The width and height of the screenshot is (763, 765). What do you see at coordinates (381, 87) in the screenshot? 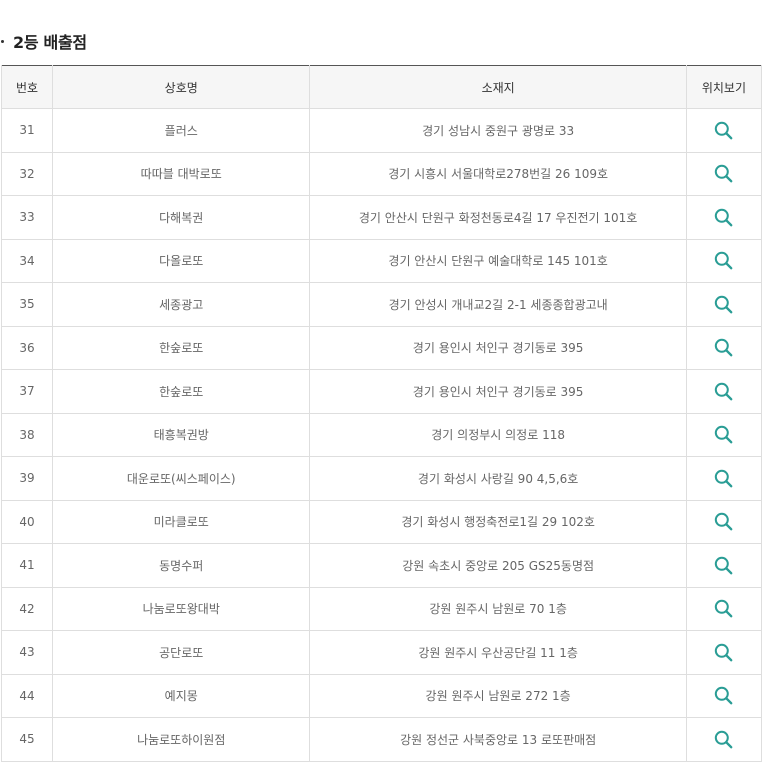
I see `table-header-row: 번호 상호명 소재지 위치보기` at bounding box center [381, 87].